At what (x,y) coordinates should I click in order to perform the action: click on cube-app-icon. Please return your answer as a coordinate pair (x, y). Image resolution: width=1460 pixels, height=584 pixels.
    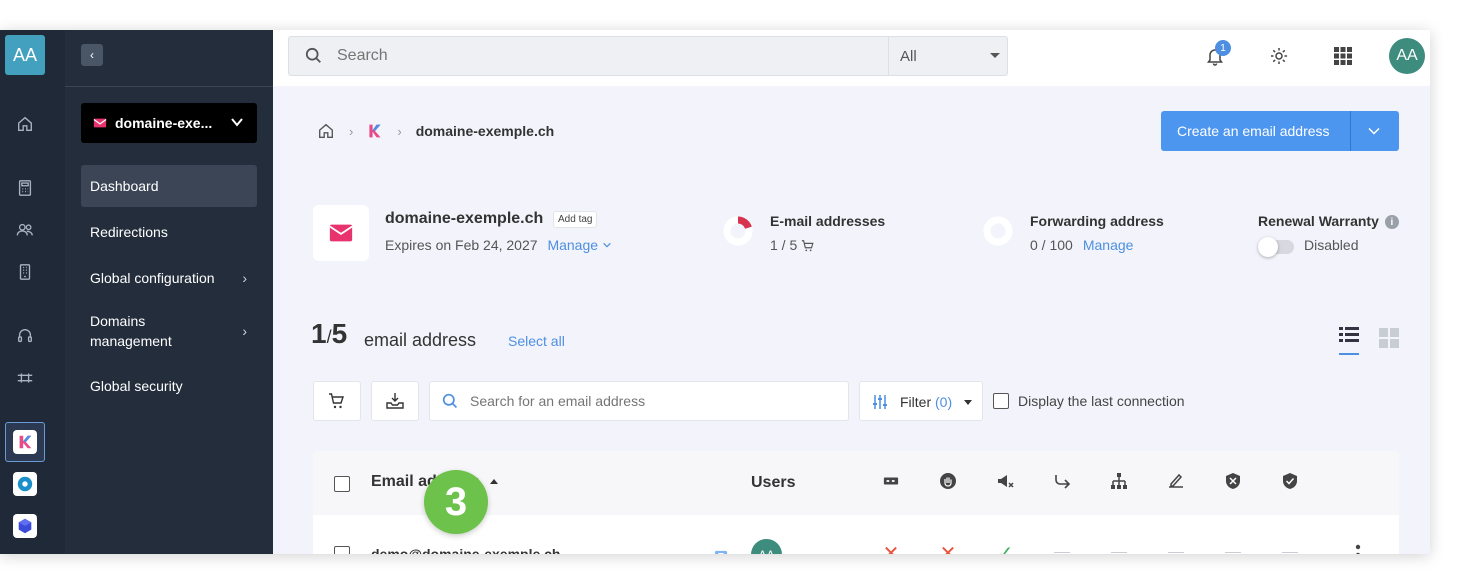
    Looking at the image, I should click on (25, 526).